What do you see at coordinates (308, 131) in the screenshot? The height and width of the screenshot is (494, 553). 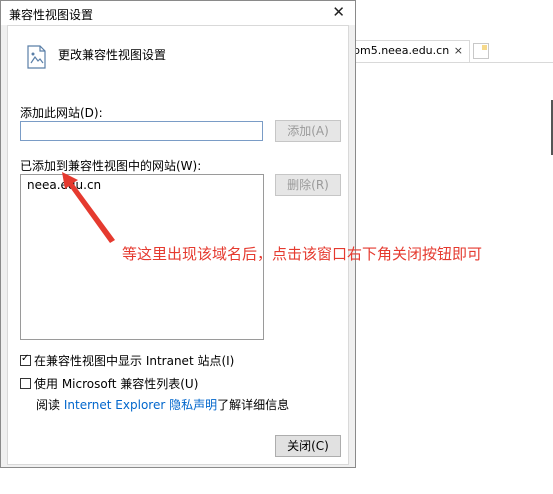 I see `add-button: 添加(A)` at bounding box center [308, 131].